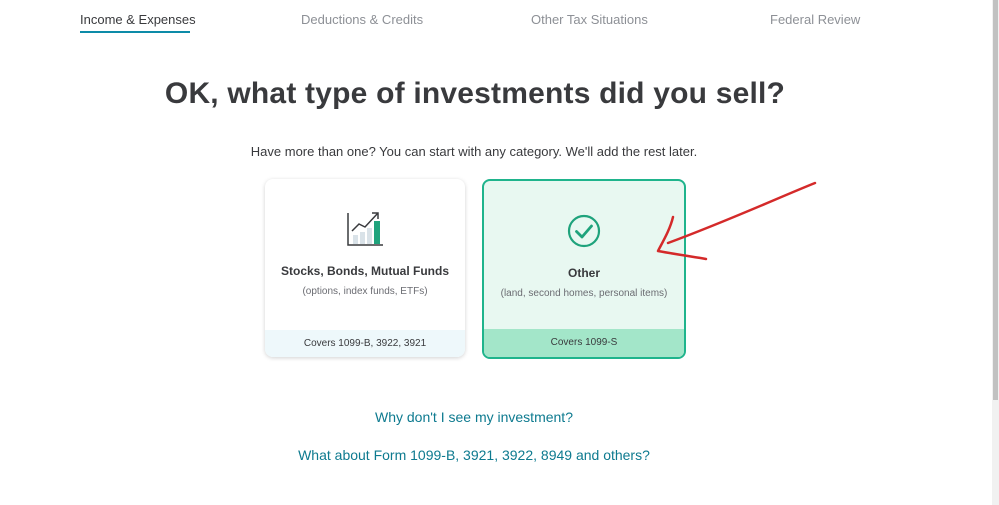  What do you see at coordinates (365, 229) in the screenshot?
I see `chart-growth-icon` at bounding box center [365, 229].